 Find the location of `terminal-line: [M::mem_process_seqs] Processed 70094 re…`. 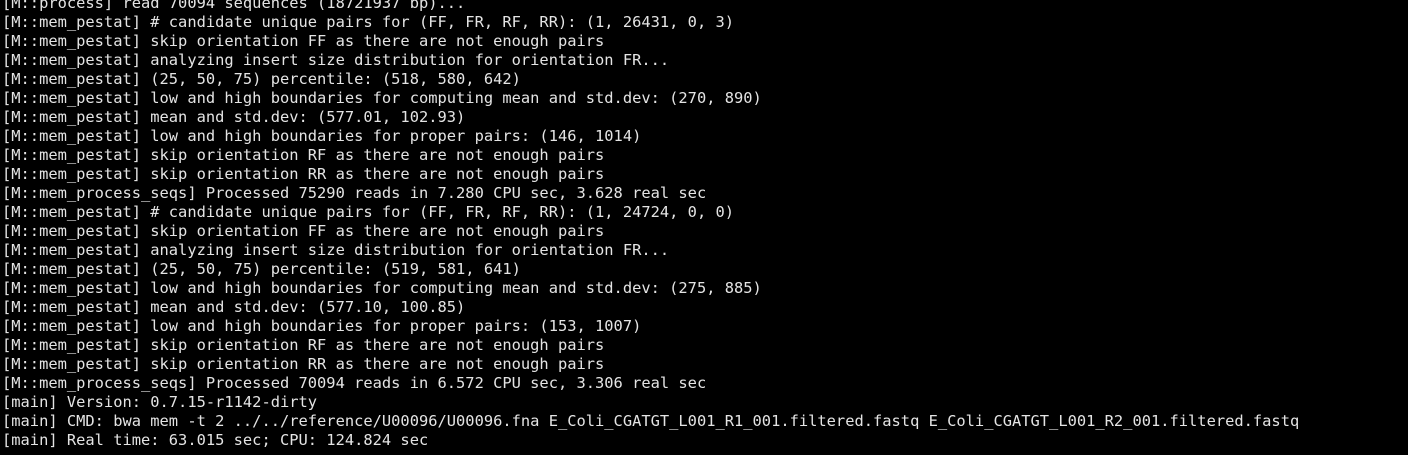

terminal-line: [M::mem_process_seqs] Processed 70094 re… is located at coordinates (354, 383).